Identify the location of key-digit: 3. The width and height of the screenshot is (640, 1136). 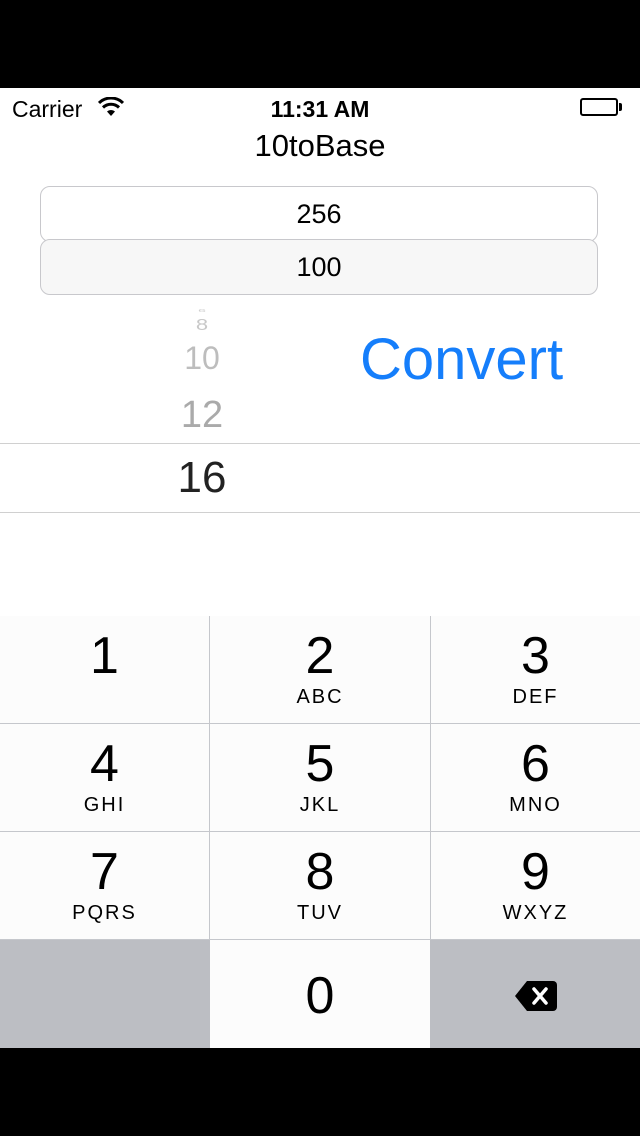
(535, 656).